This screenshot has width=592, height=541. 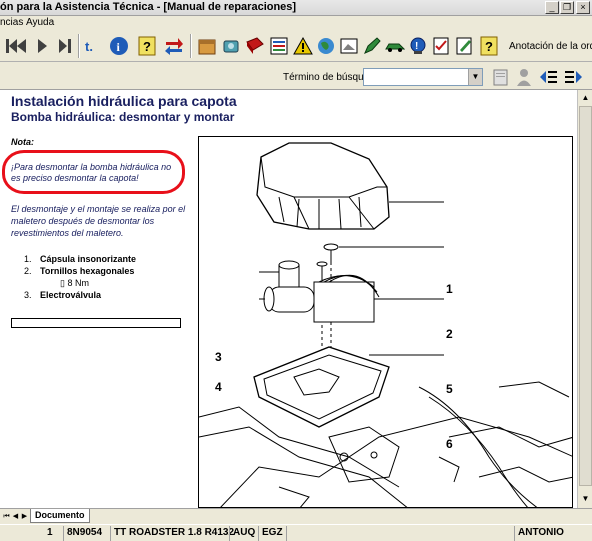 What do you see at coordinates (89, 46) in the screenshot?
I see `svg-text: t.` at bounding box center [89, 46].